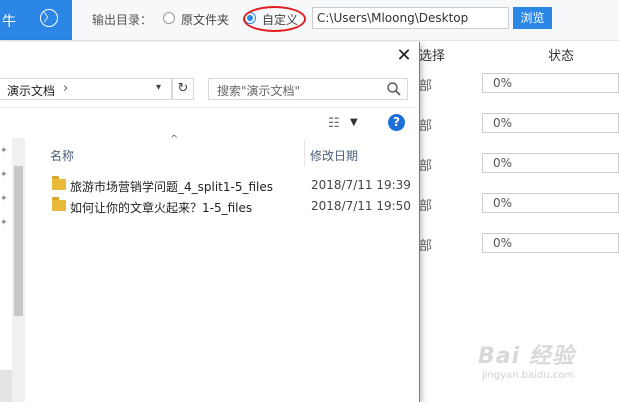  I want to click on app-toolbar: 牛 〉 输出目录： 原文件夹 自定义 浏览, so click(309, 20).